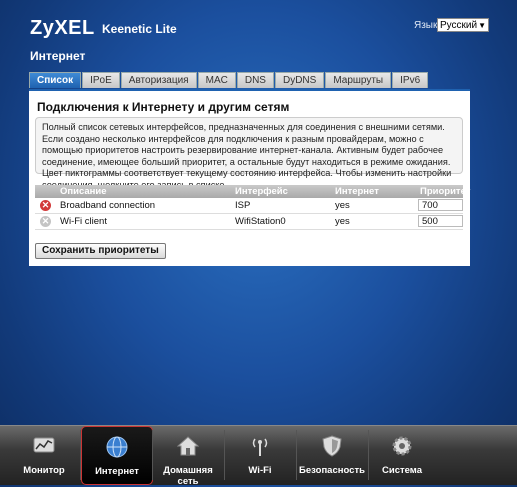 The image size is (517, 487). Describe the element at coordinates (260, 470) in the screenshot. I see `nav-label: Wi-Fi` at that location.